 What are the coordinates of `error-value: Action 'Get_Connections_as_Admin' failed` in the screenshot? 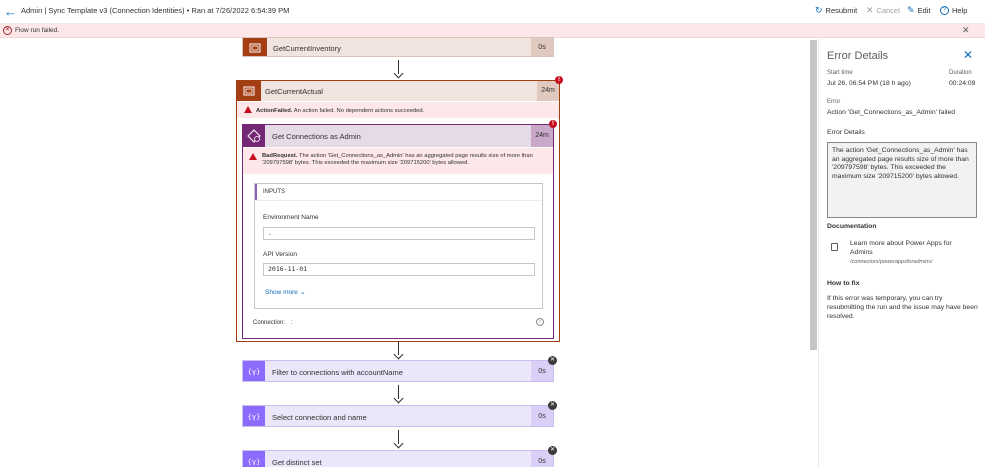 It's located at (891, 112).